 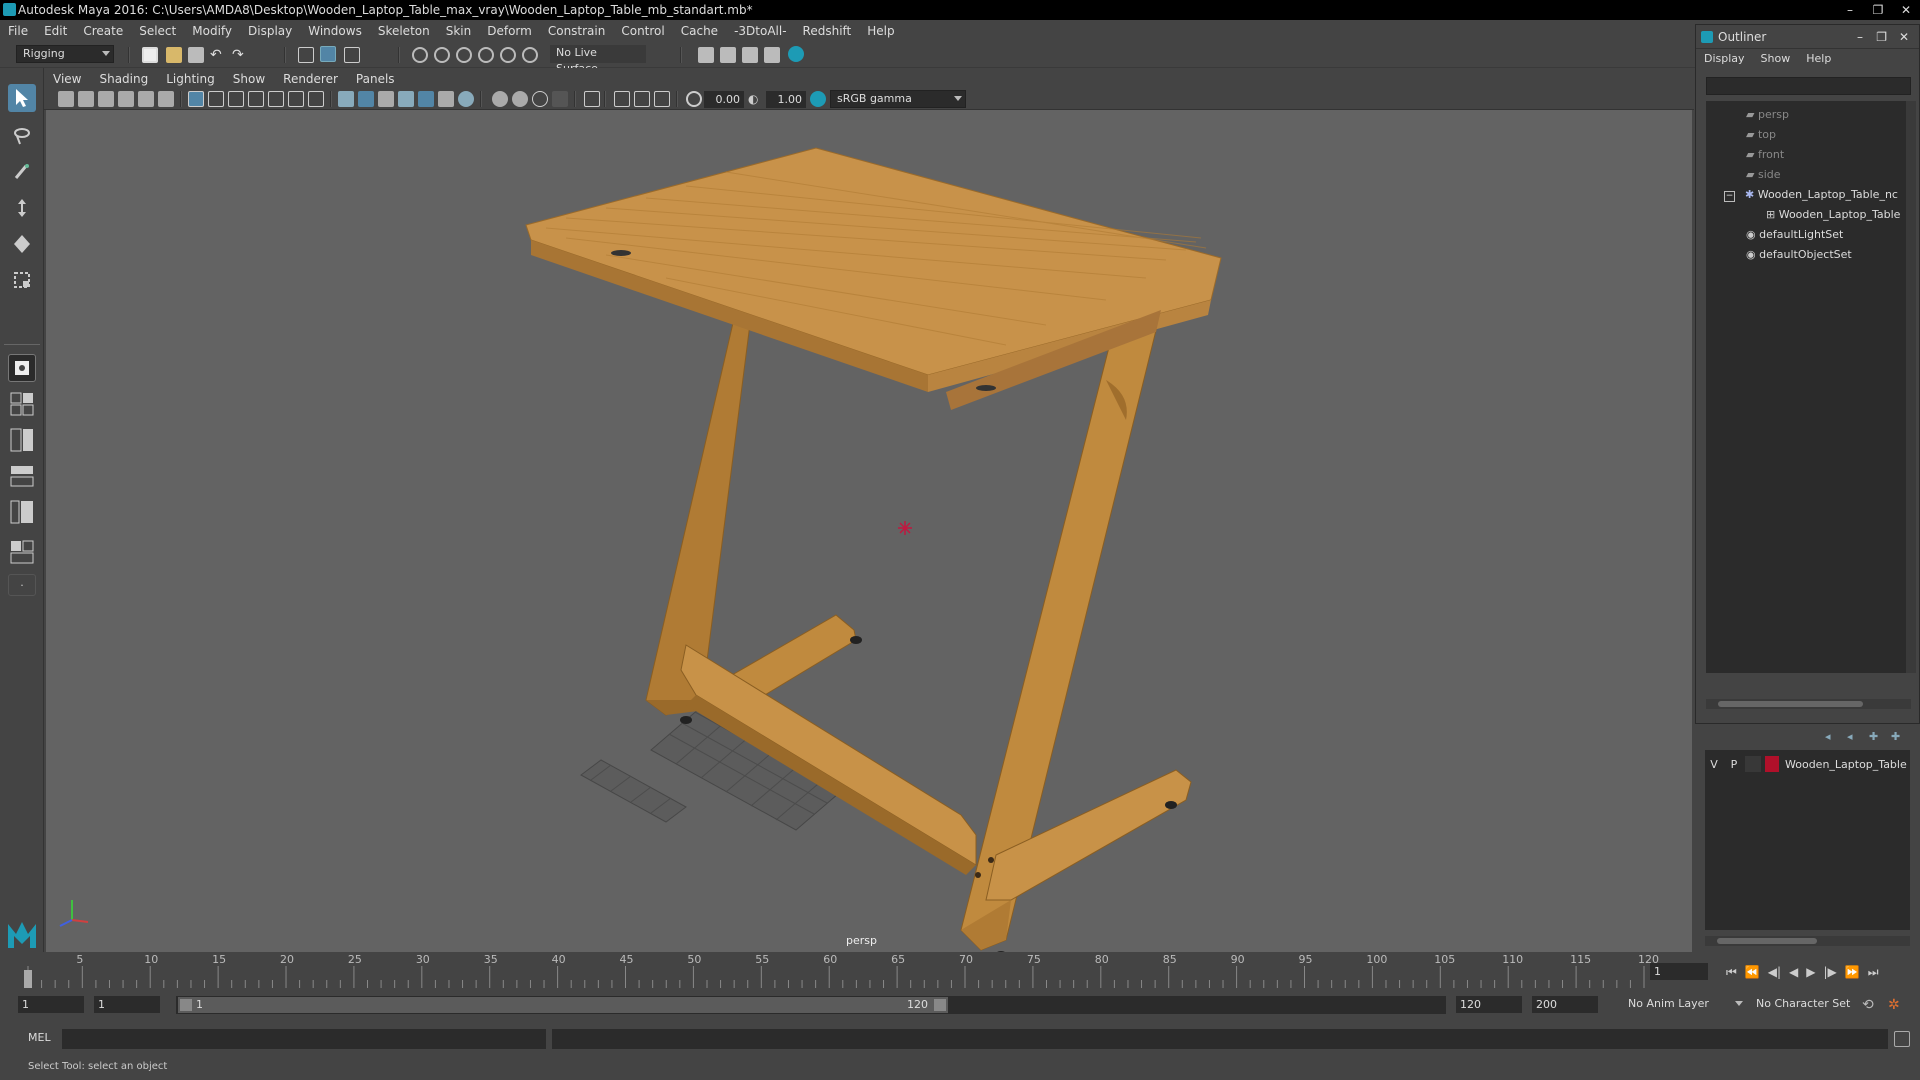 What do you see at coordinates (694, 99) in the screenshot?
I see `exposure-icon` at bounding box center [694, 99].